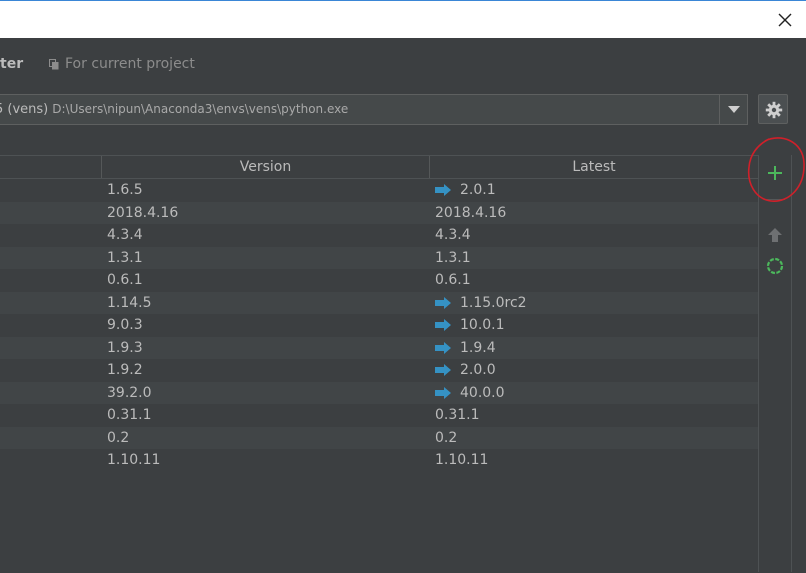 This screenshot has height=573, width=806. What do you see at coordinates (493, 302) in the screenshot?
I see `latest-value: 1.15.0rc2` at bounding box center [493, 302].